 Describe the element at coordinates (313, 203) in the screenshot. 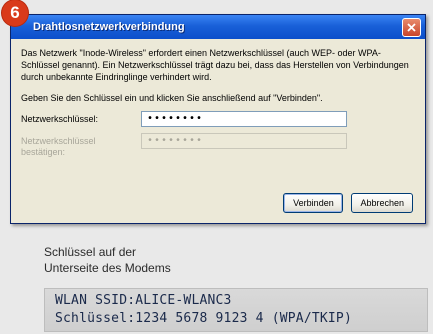

I see `connect-button: Verbinden` at that location.